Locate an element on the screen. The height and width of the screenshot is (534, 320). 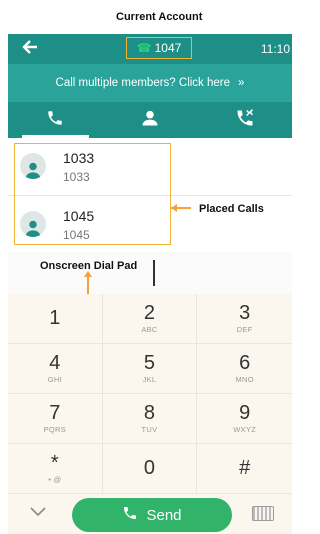
tab-dial is located at coordinates (55, 120).